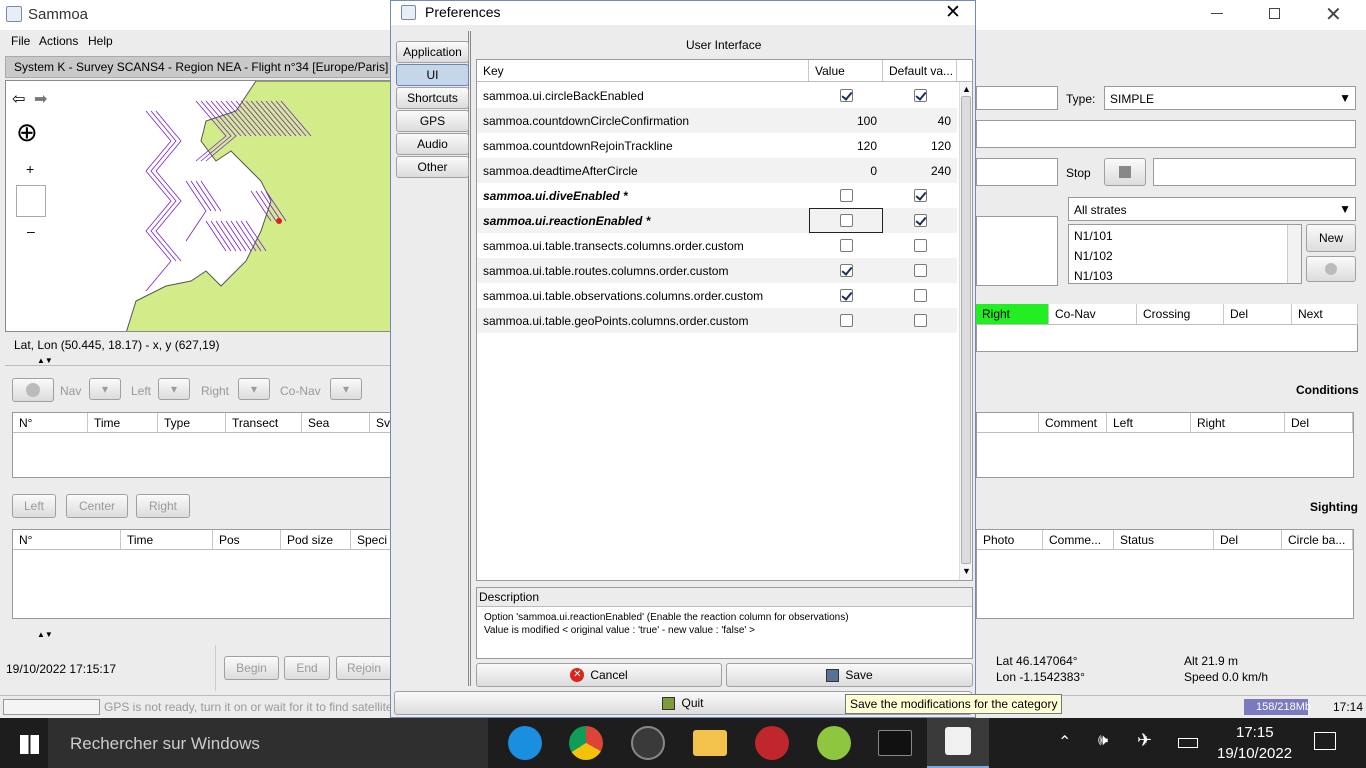 Image resolution: width=1366 pixels, height=768 pixels. What do you see at coordinates (1164, 539) in the screenshot?
I see `sr-col-status: Status` at bounding box center [1164, 539].